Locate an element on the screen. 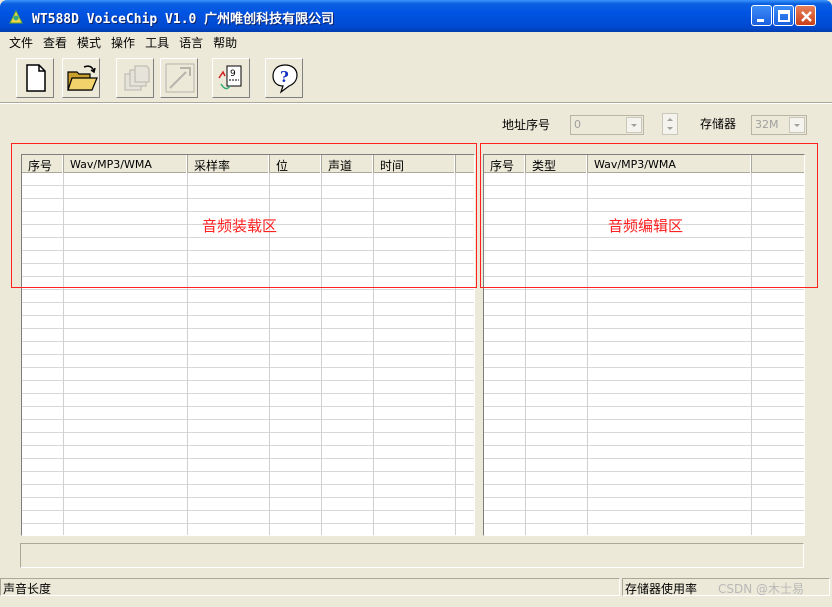  title-bar: WT588D VoiceChip V1.0 广州唯创科技有限公司 is located at coordinates (416, 16).